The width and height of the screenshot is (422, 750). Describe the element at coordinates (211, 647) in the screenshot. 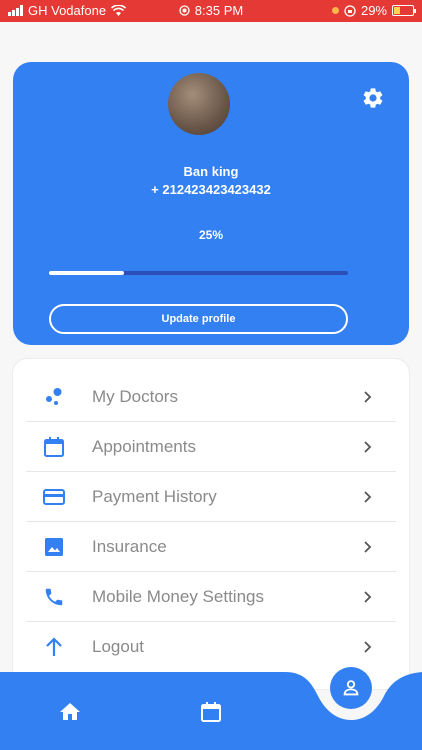

I see `menu-item-logout: Logout` at that location.